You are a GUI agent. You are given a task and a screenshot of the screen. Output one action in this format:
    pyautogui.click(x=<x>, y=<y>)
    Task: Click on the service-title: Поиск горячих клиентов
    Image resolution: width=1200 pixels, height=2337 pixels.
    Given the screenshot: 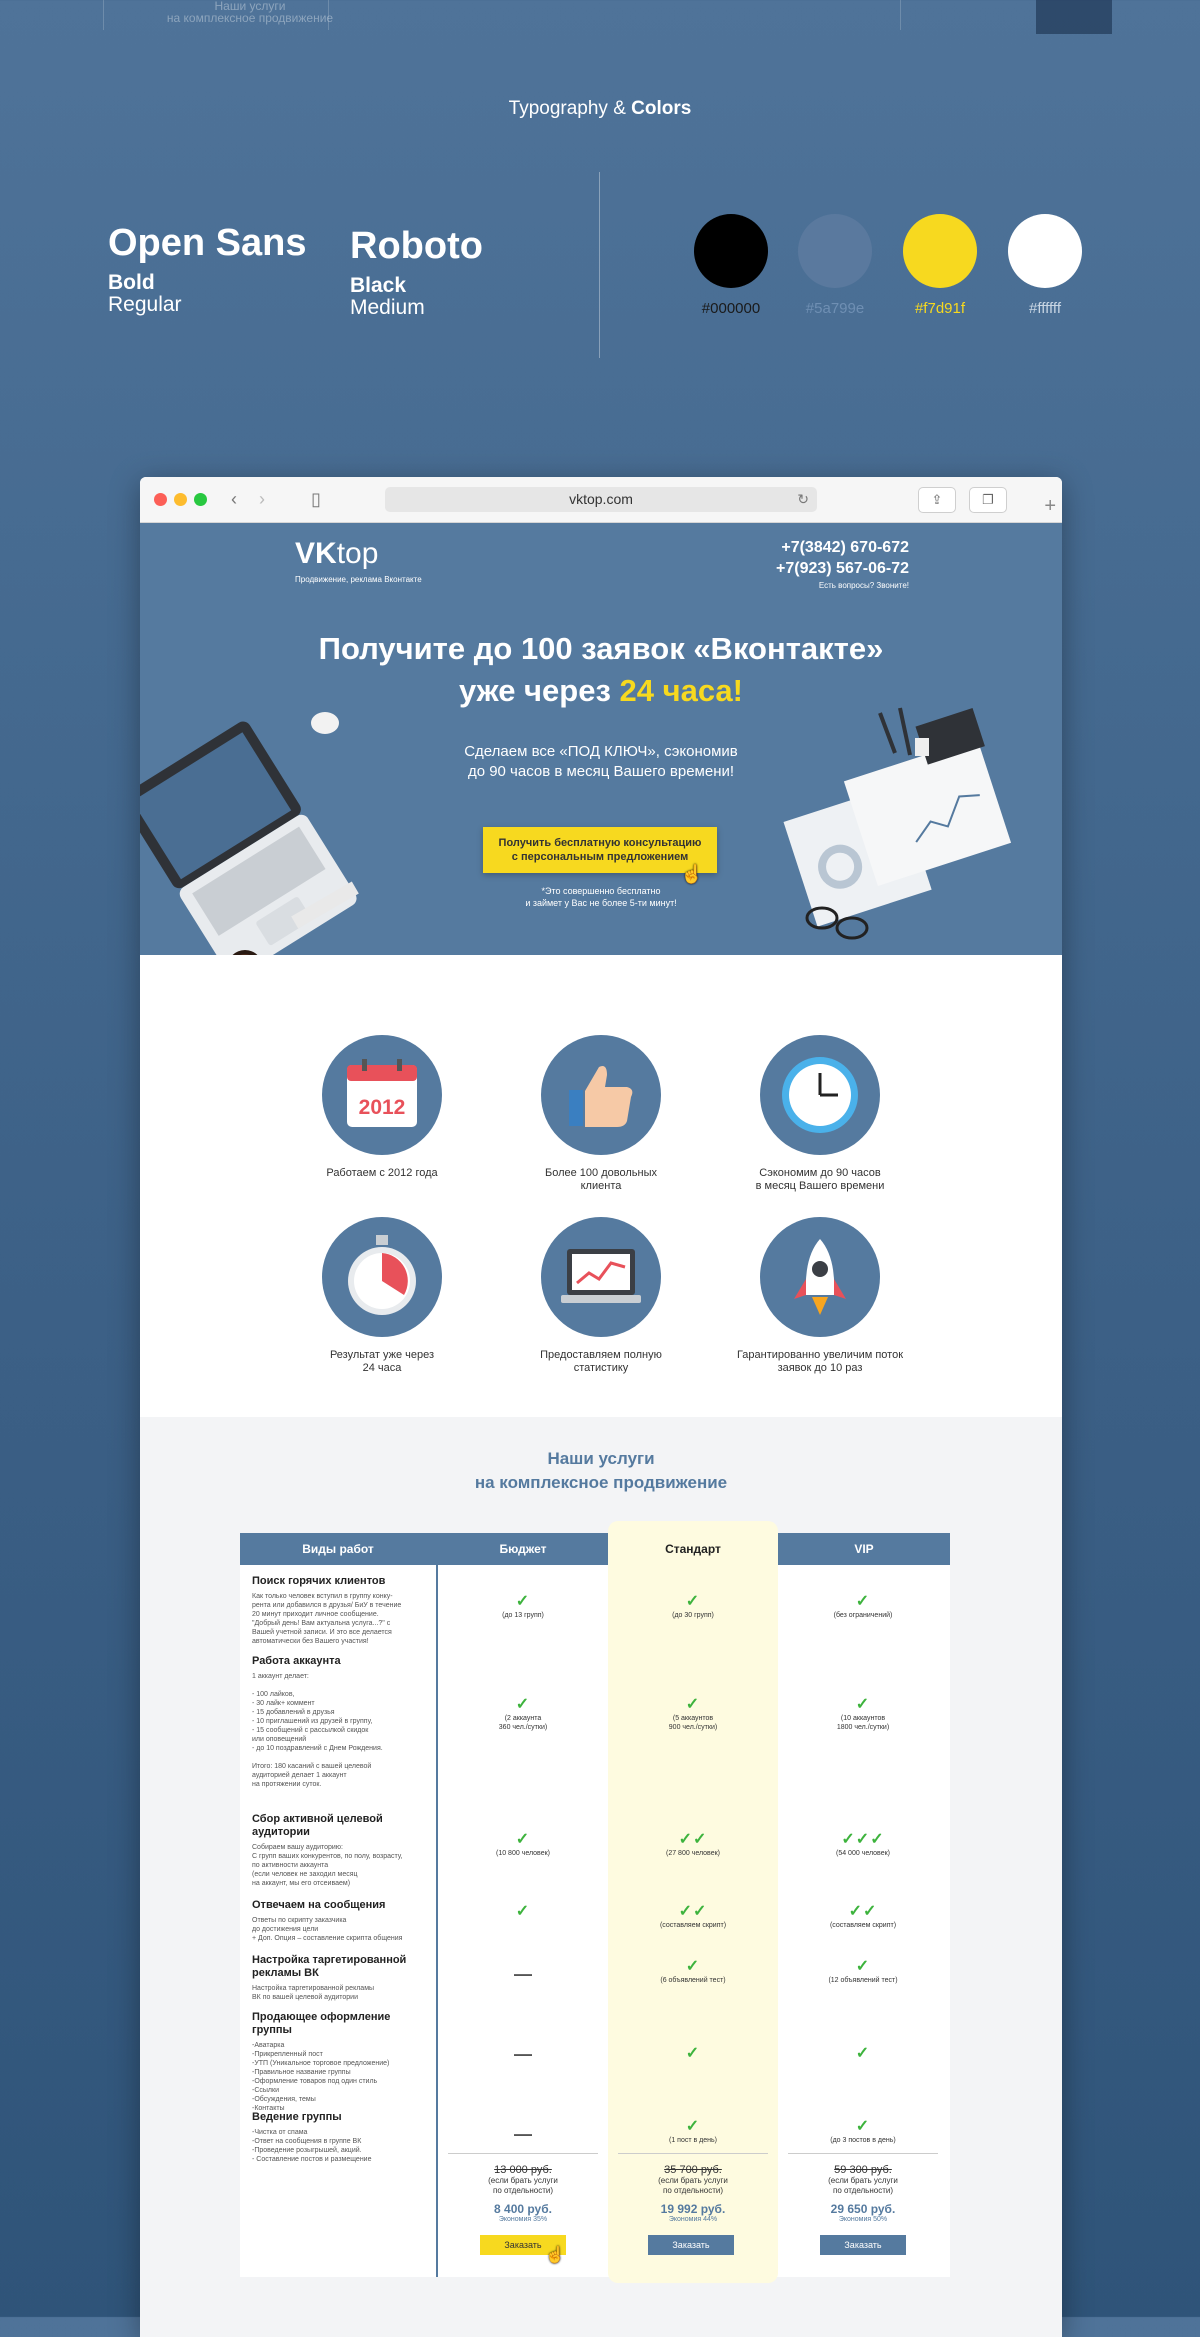 What is the action you would take?
    pyautogui.click(x=319, y=1581)
    